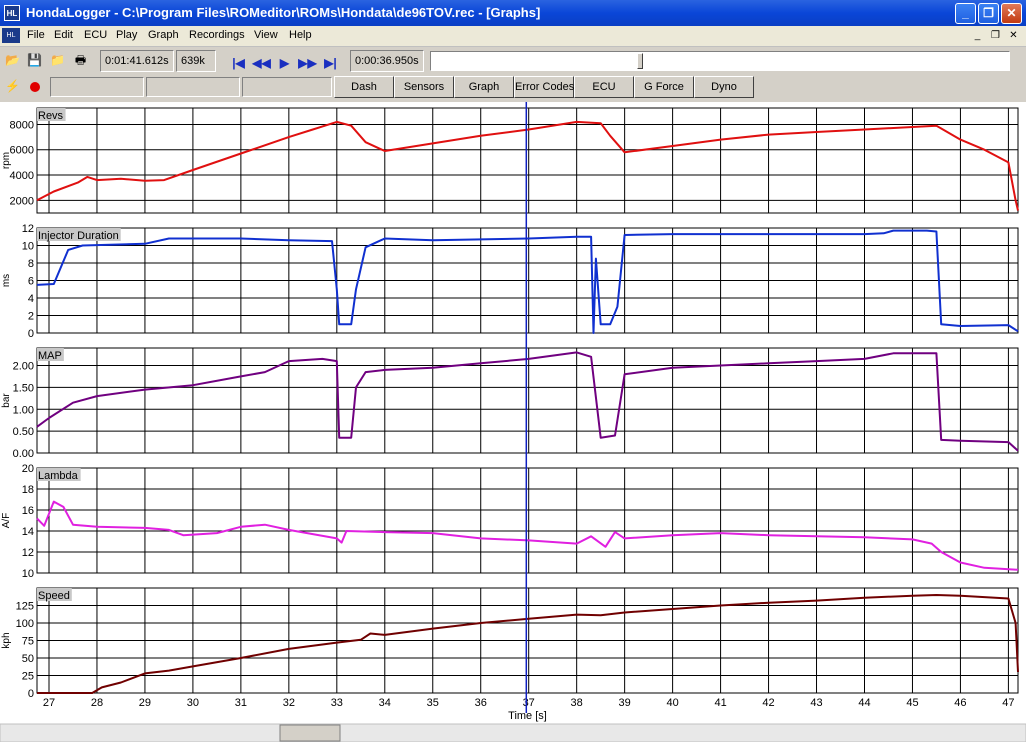 This screenshot has width=1026, height=742. What do you see at coordinates (34, 86) in the screenshot?
I see `record-button` at bounding box center [34, 86].